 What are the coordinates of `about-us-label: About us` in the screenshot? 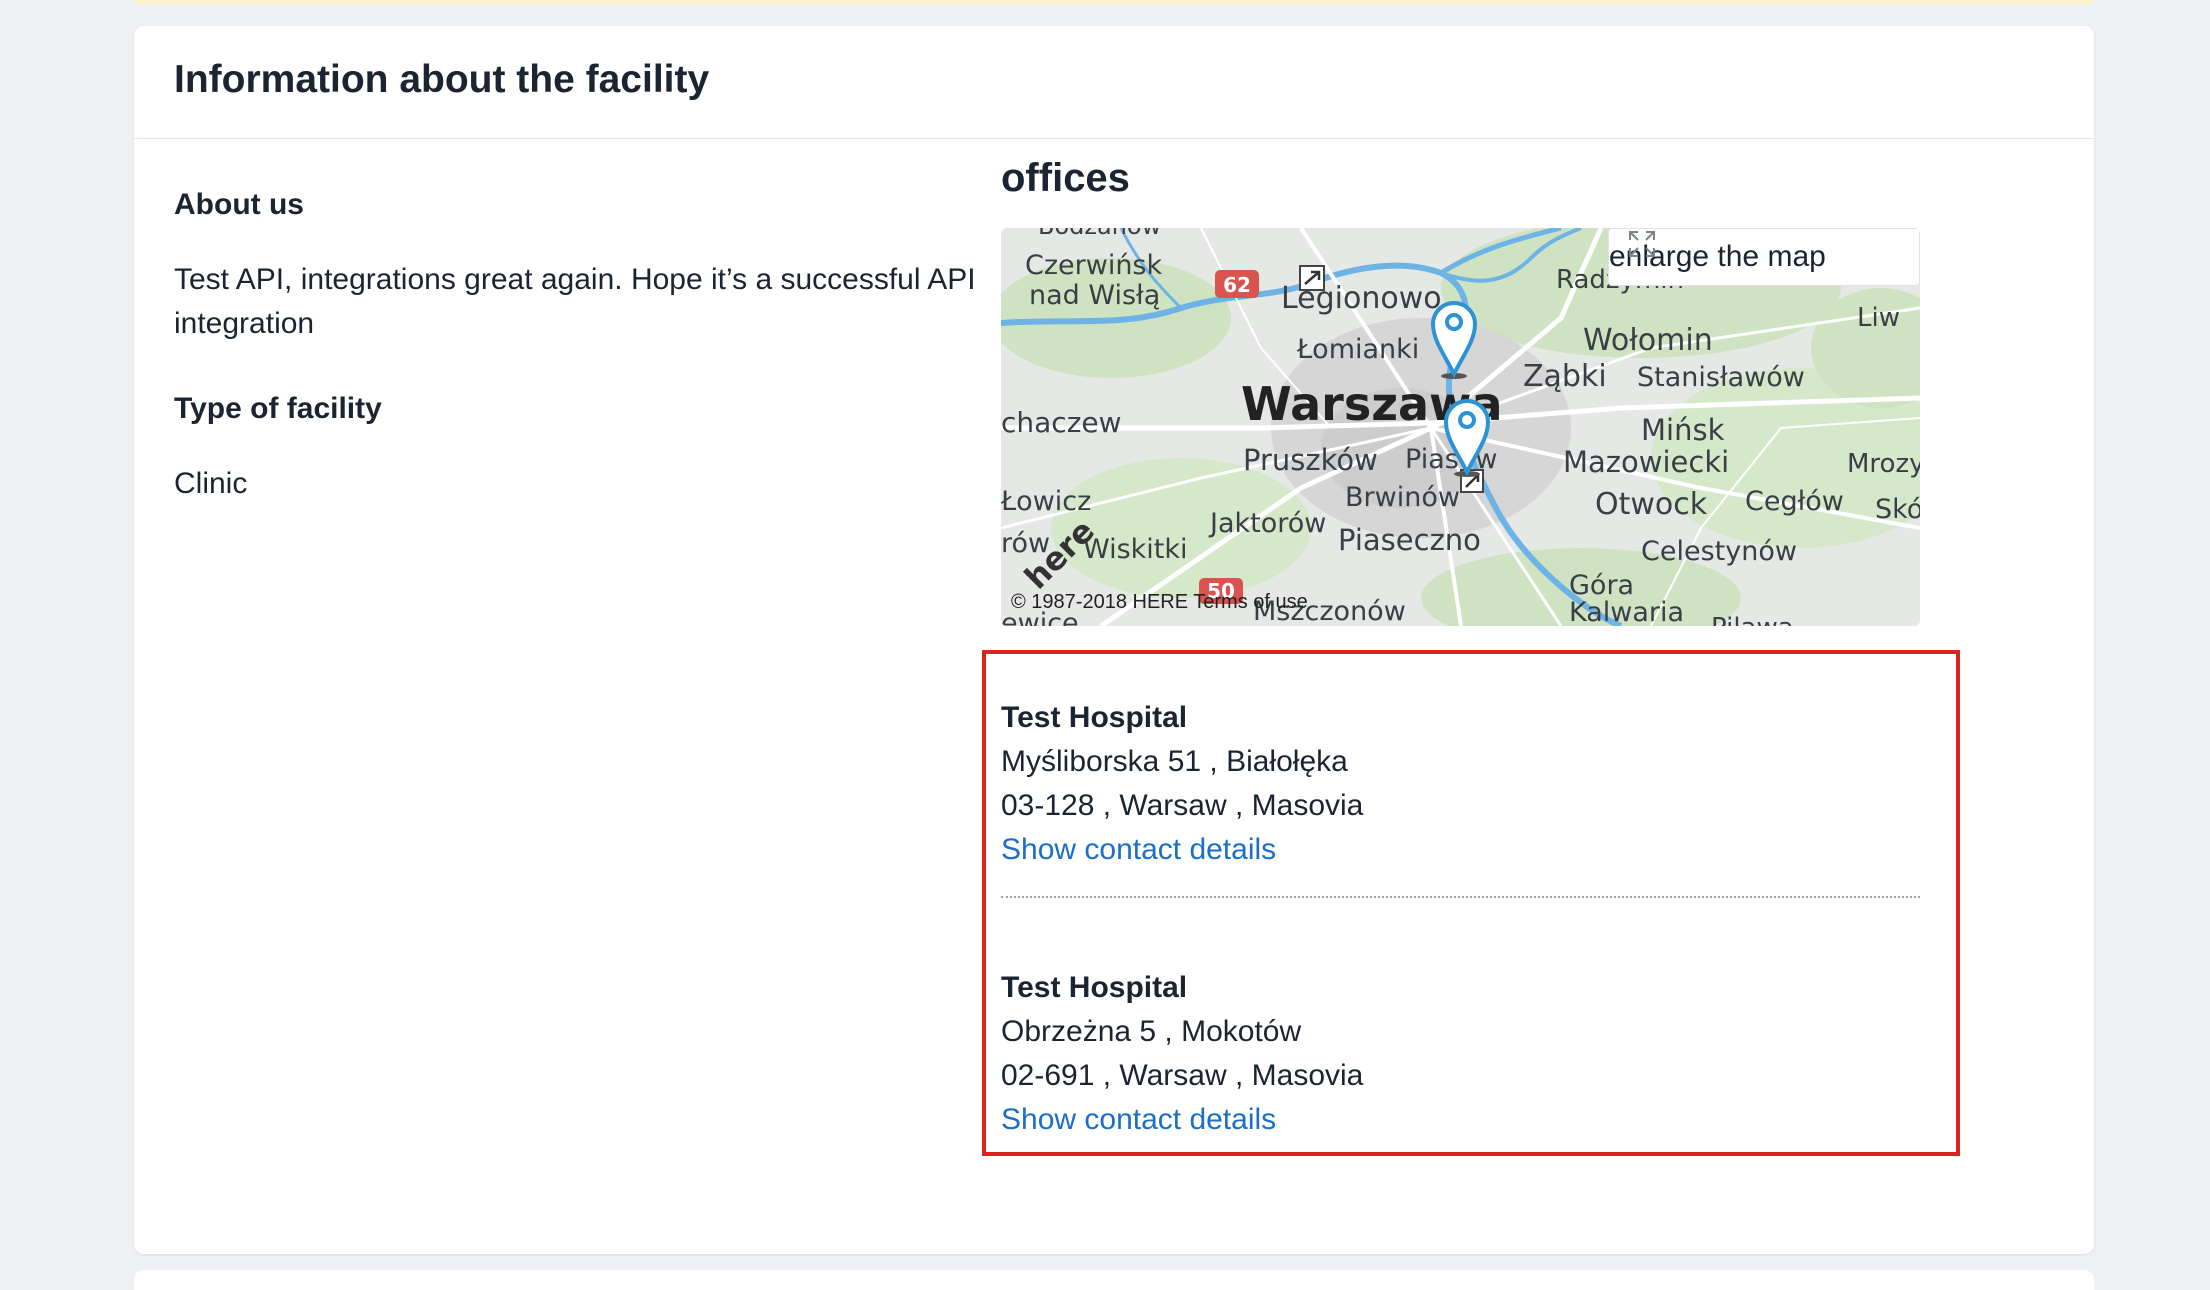 It's located at (239, 204).